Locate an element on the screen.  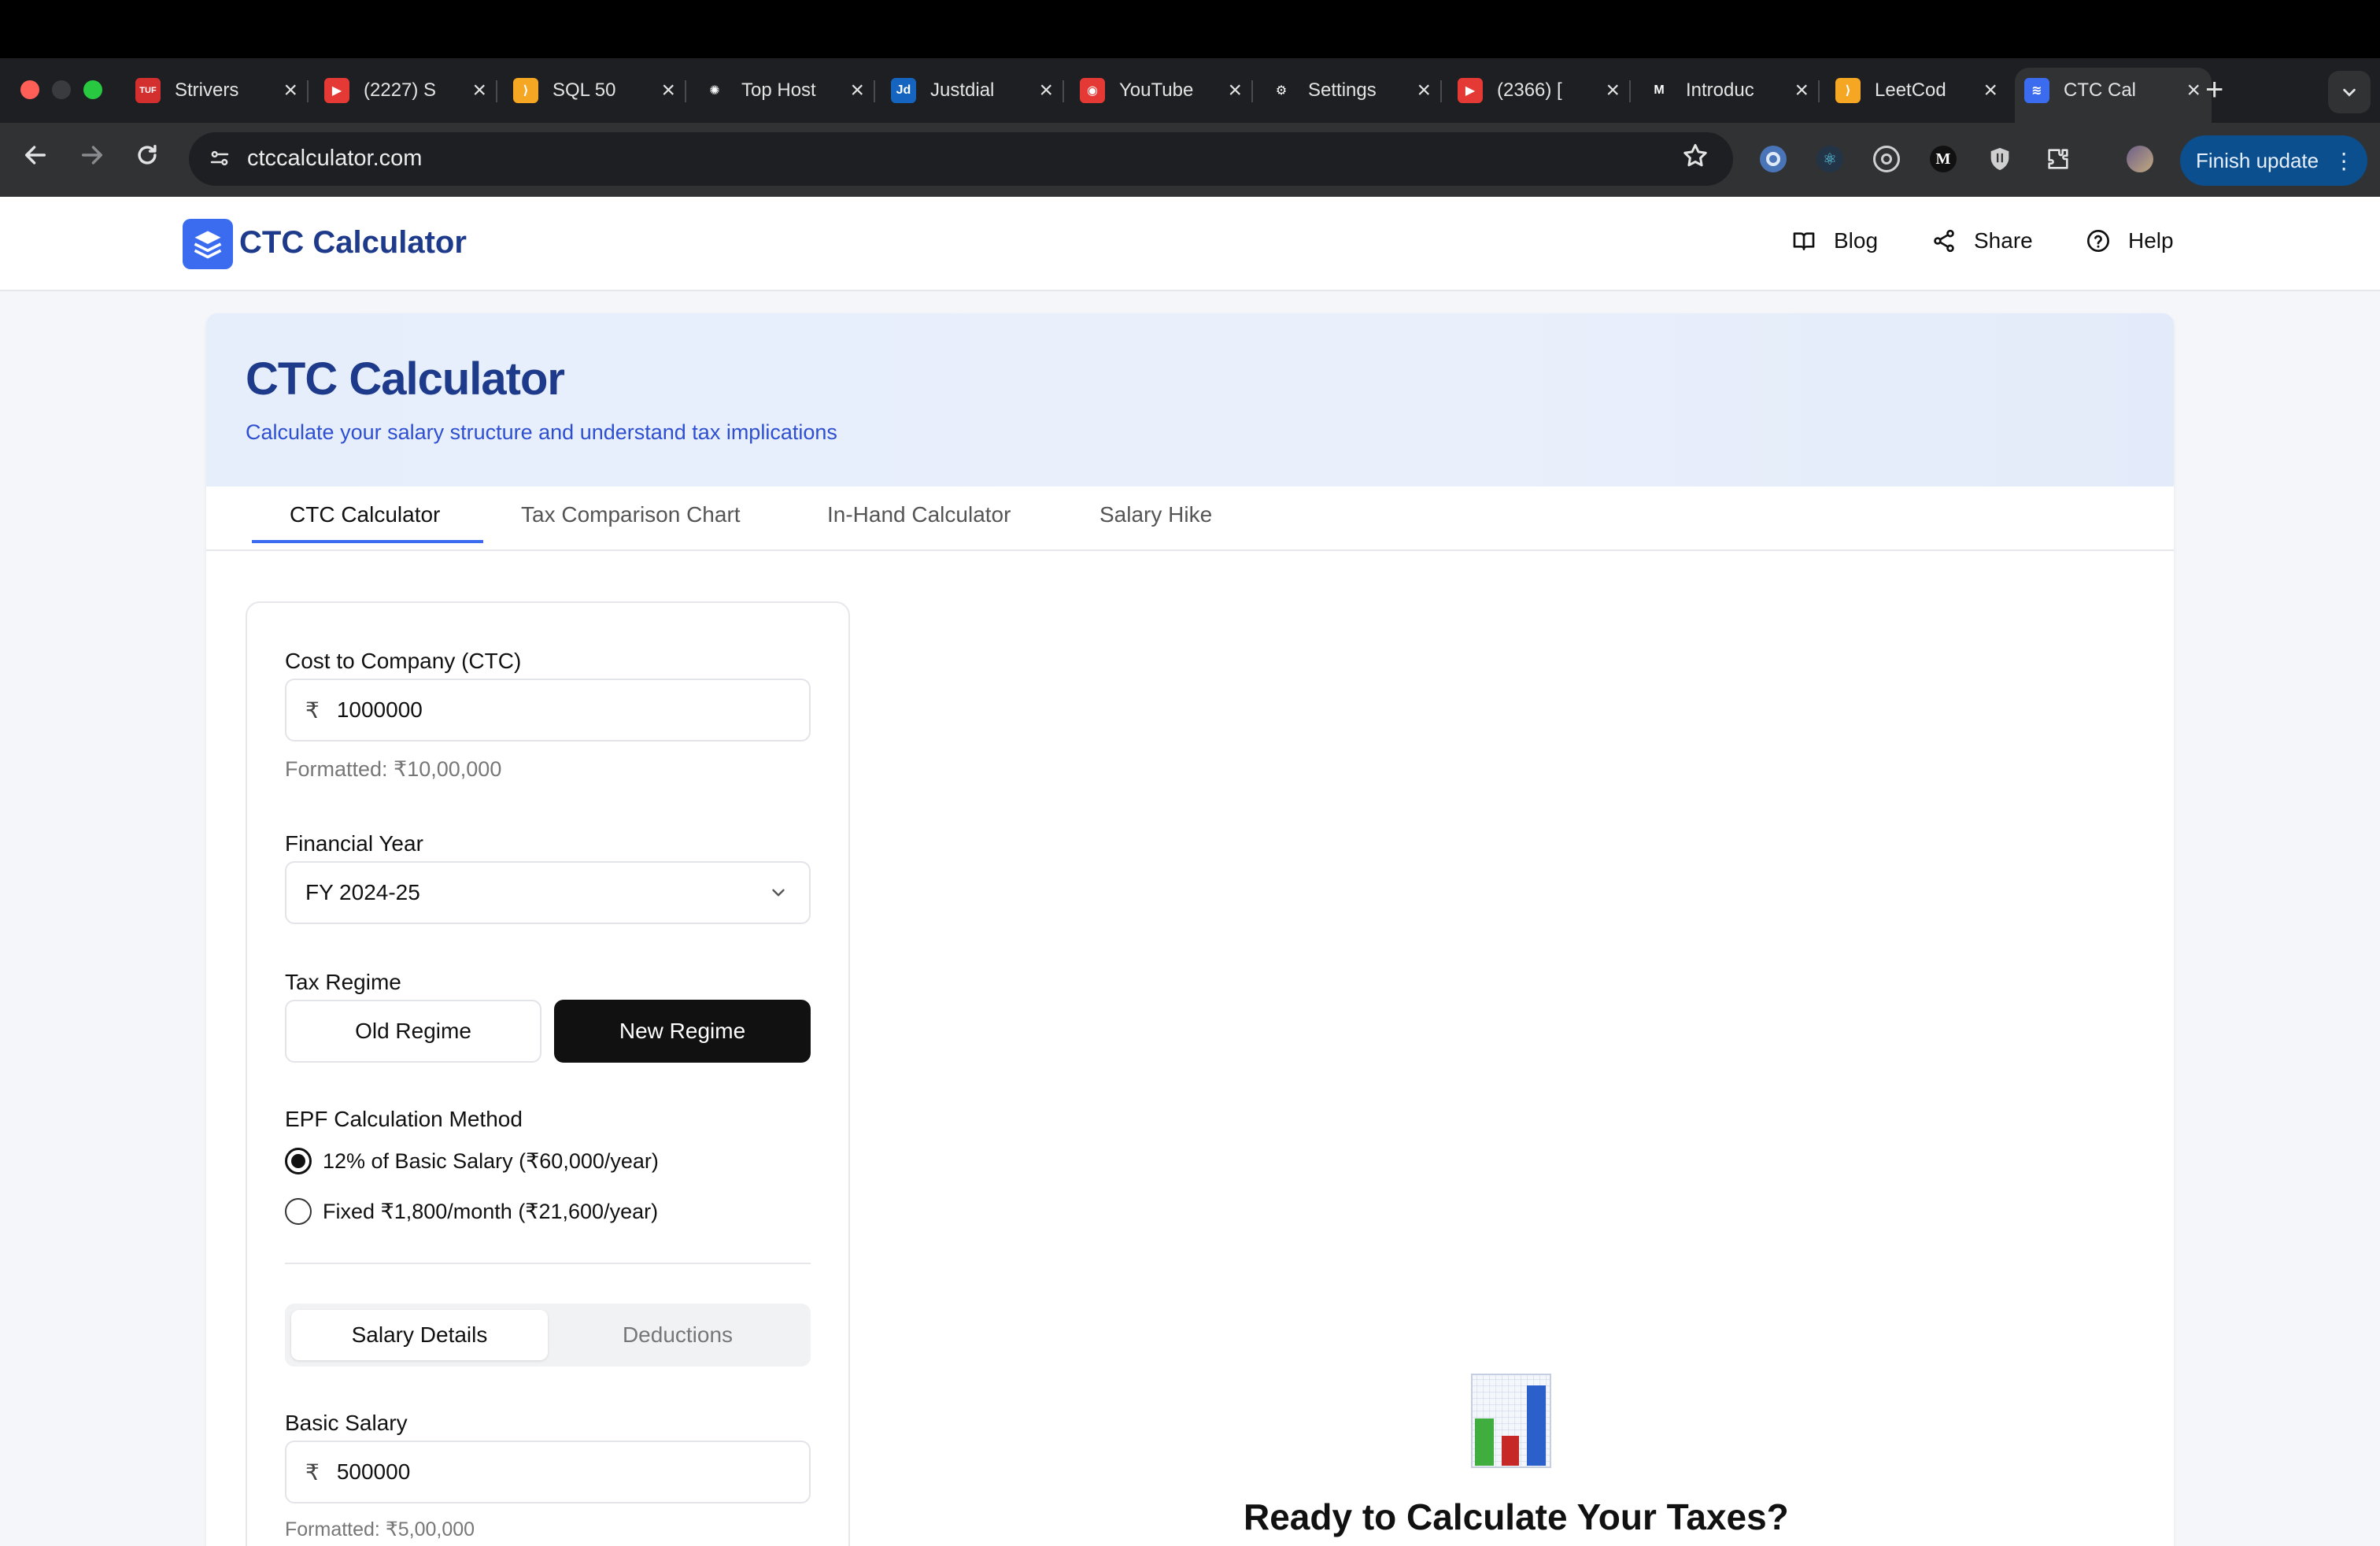
browser-tab: TUF Strivers × is located at coordinates (217, 90).